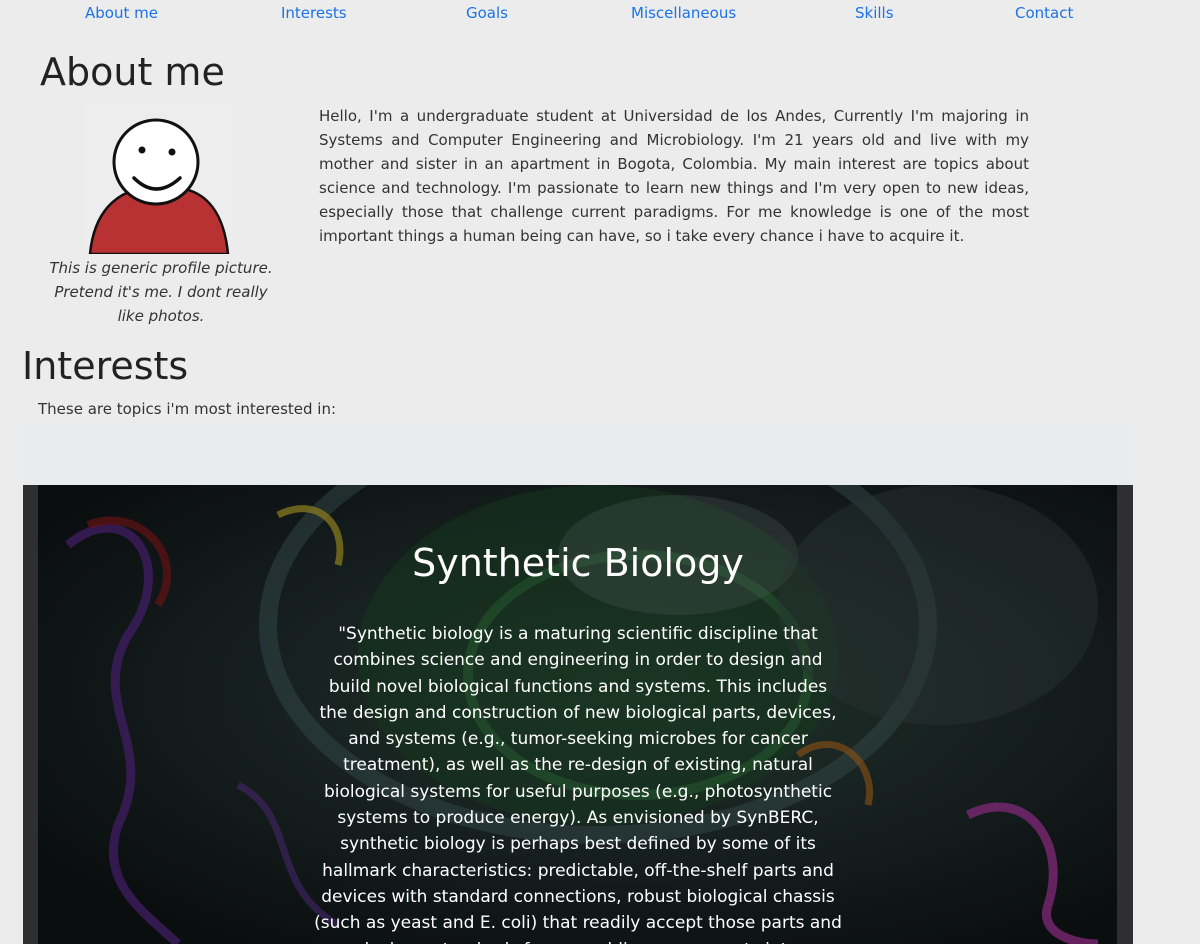  Describe the element at coordinates (487, 13) in the screenshot. I see `nav-goals-link: Goals` at that location.